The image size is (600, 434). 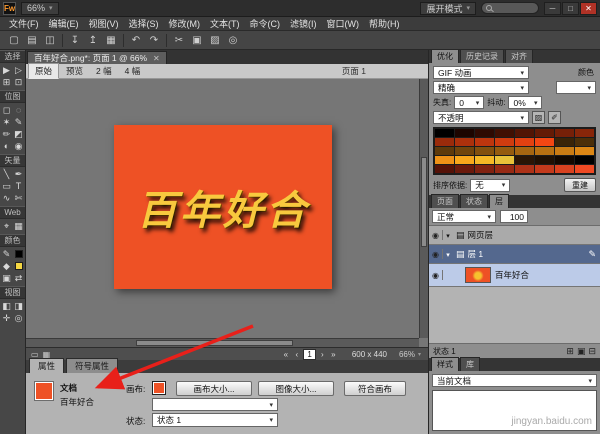 I want to click on sort-by-dropdown: 无, so click(x=490, y=185).